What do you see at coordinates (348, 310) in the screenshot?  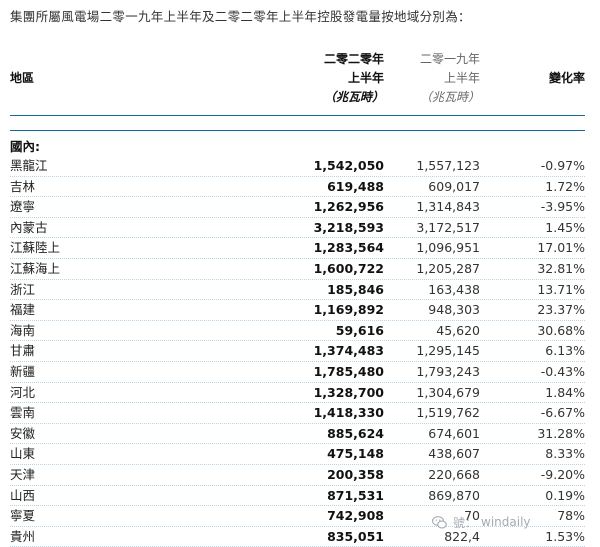 I see `value-2020-cell: 1,169,892` at bounding box center [348, 310].